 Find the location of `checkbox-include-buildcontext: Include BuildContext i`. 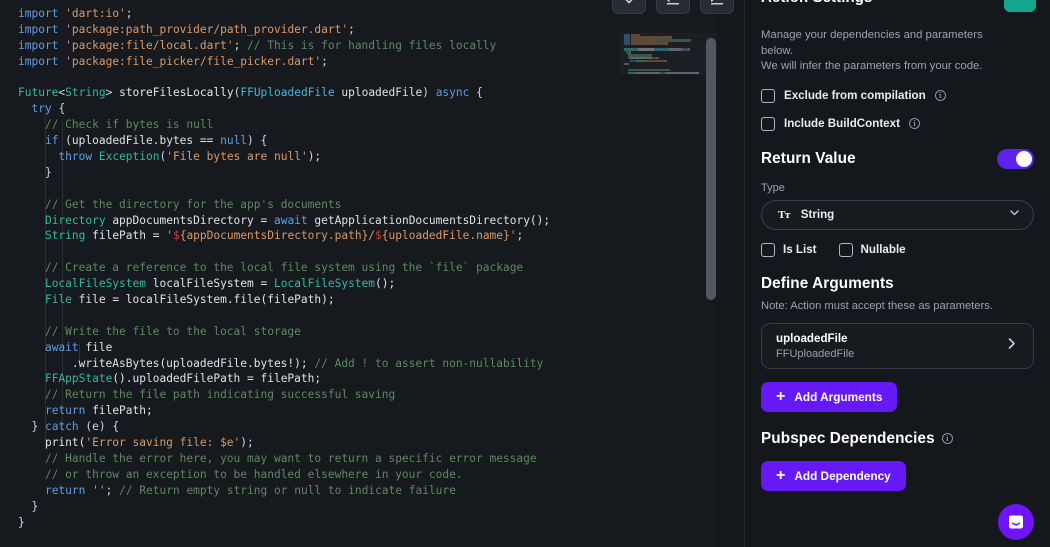

checkbox-include-buildcontext: Include BuildContext i is located at coordinates (897, 123).